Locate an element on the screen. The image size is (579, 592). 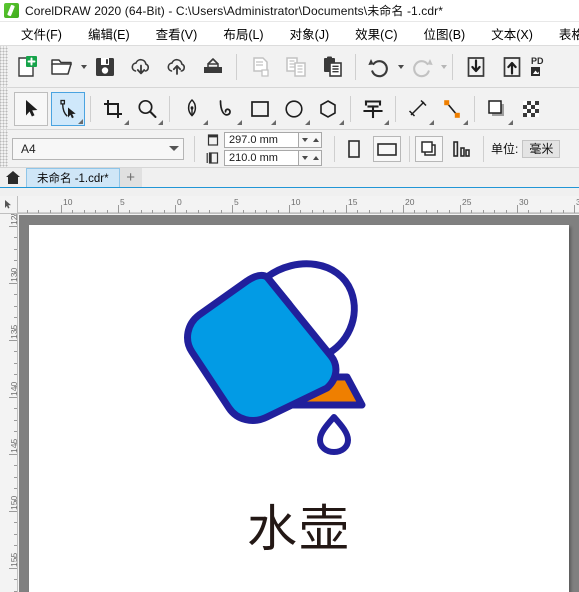
propbar-separator is located at coordinates (194, 148).